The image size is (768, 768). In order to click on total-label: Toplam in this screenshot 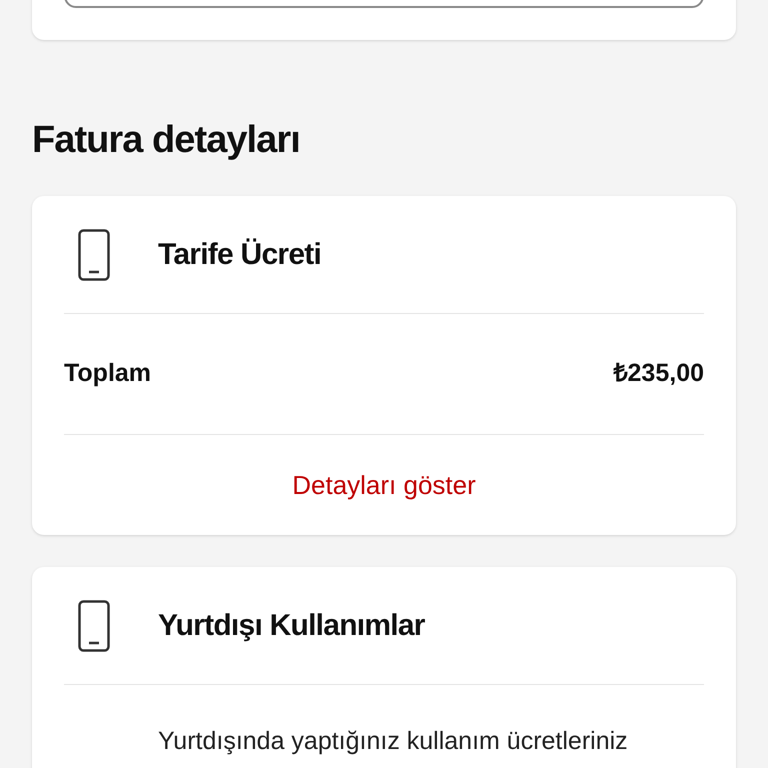, I will do `click(108, 374)`.